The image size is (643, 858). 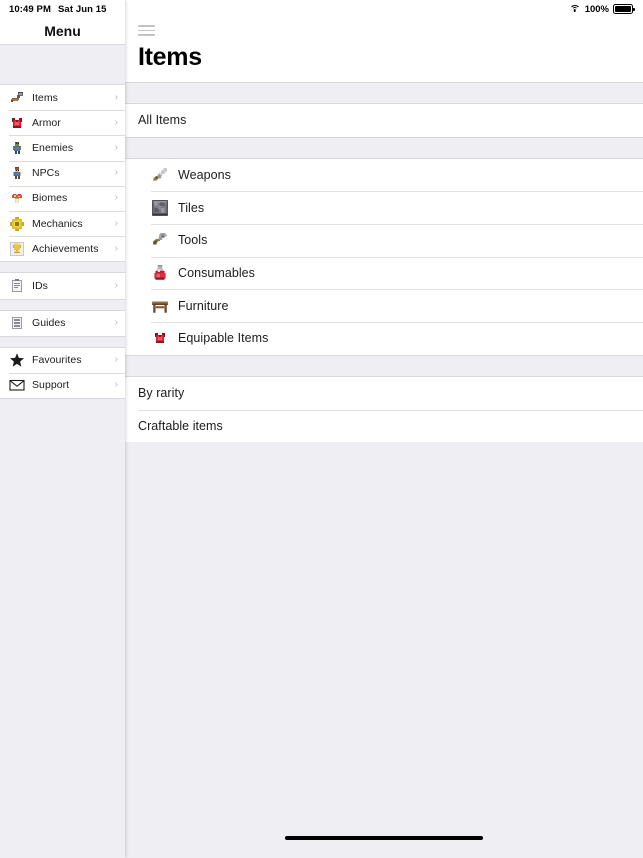 I want to click on sidebar-top-spacer, so click(x=62, y=64).